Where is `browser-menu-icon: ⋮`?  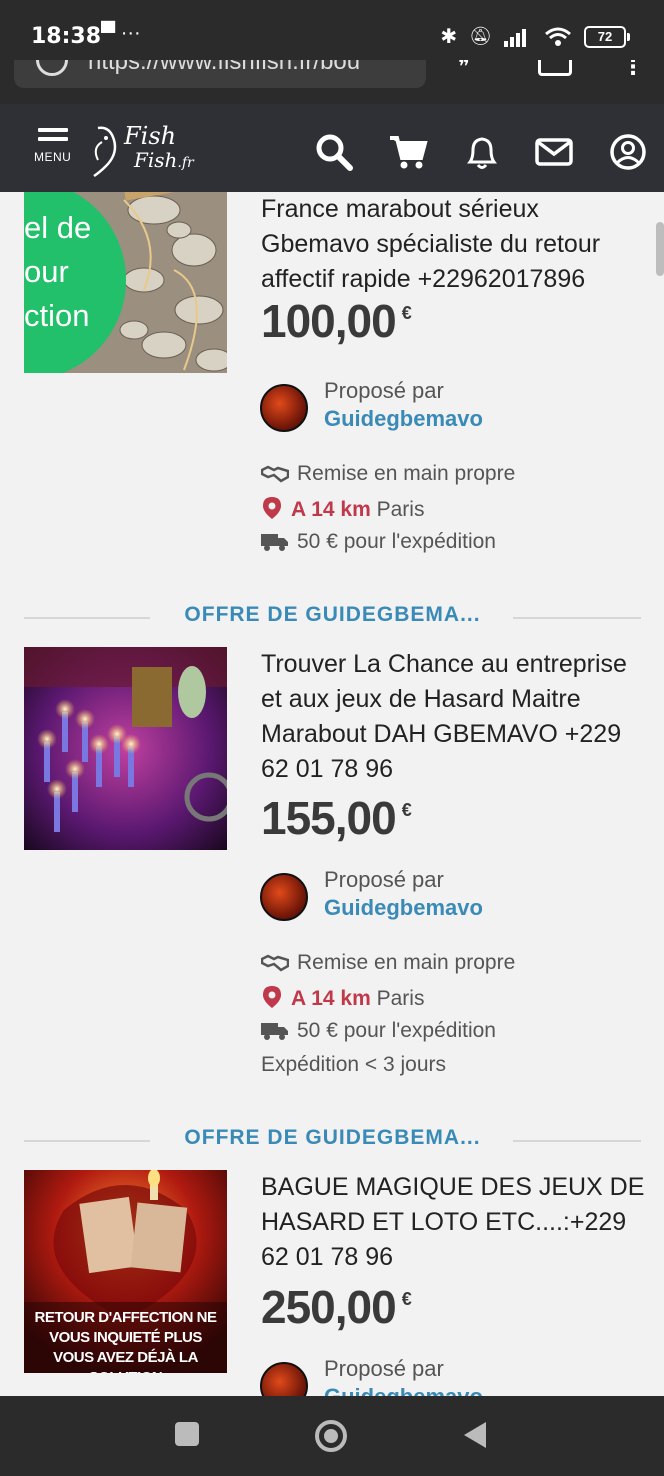 browser-menu-icon: ⋮ is located at coordinates (633, 70).